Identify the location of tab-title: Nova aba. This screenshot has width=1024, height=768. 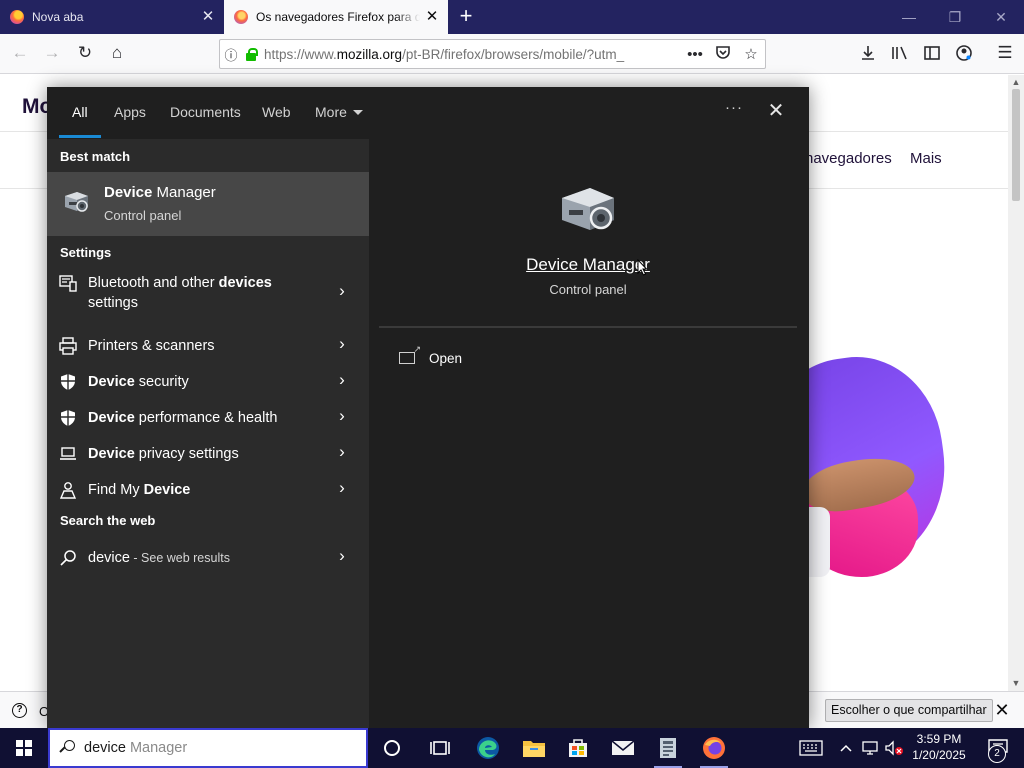
(58, 17).